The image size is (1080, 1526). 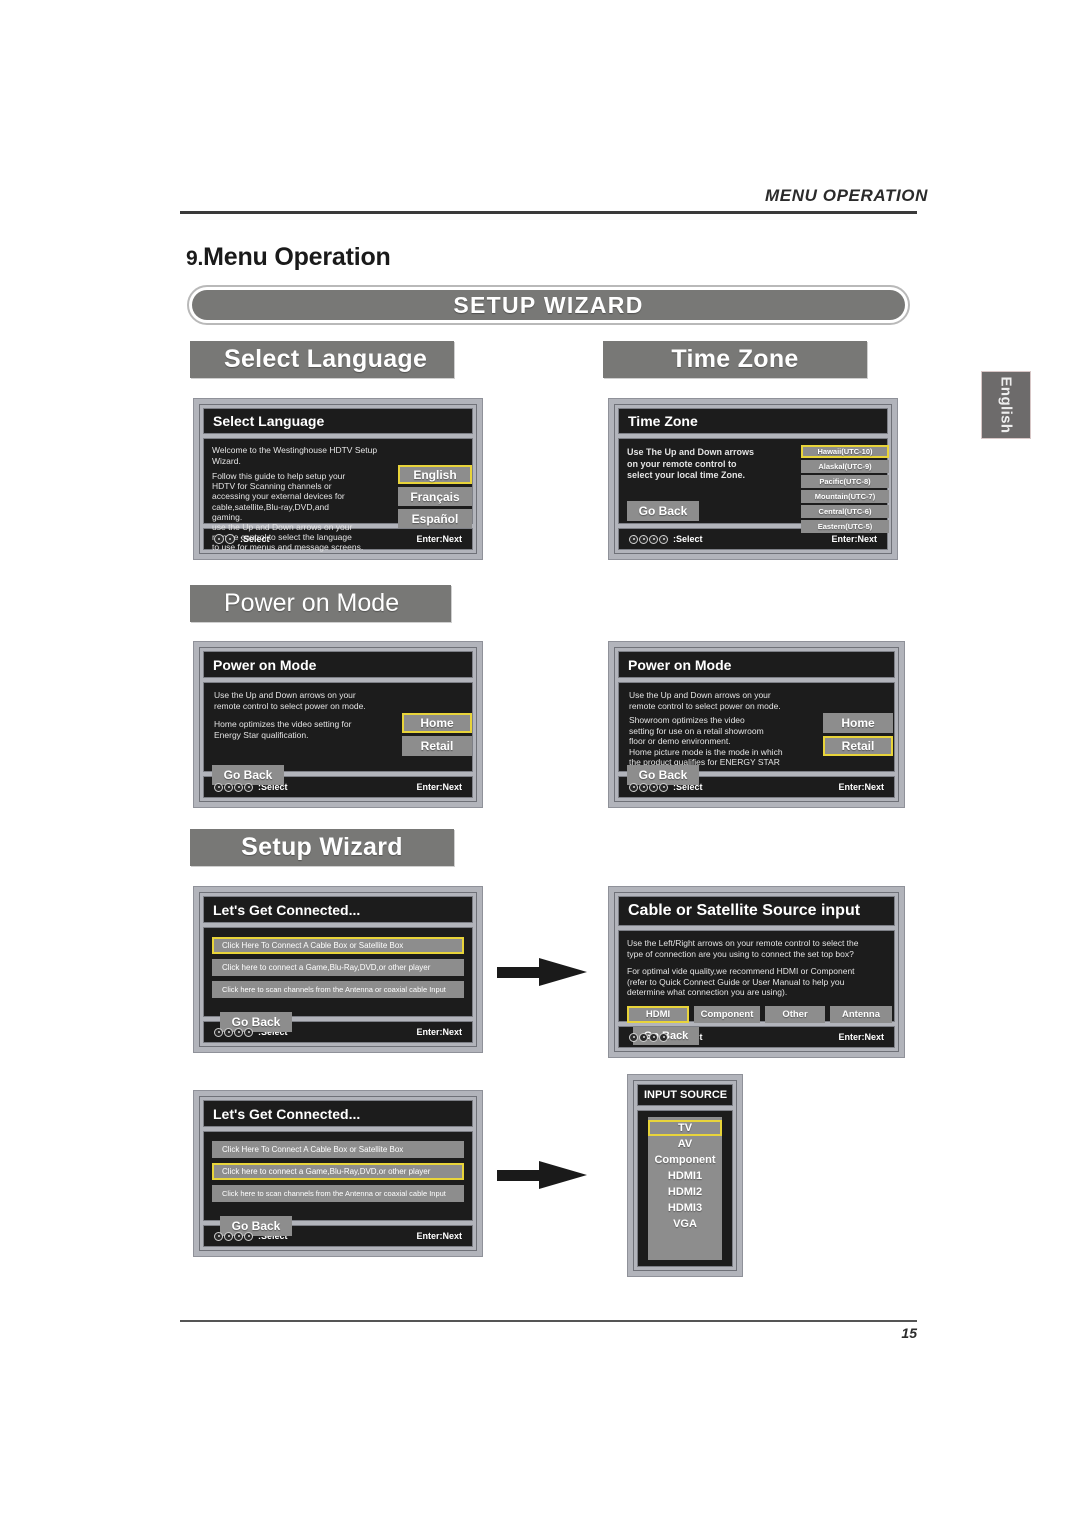 I want to click on input-source-option-tv: TV, so click(x=685, y=1128).